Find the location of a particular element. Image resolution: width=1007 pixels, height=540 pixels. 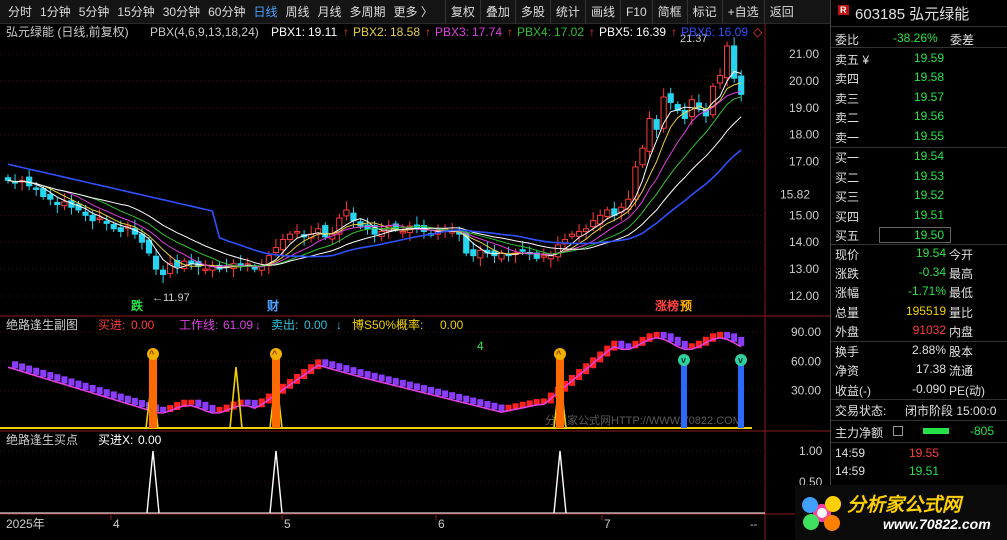

site-logo: 分析家公式网 www.70822.com is located at coordinates (901, 512).